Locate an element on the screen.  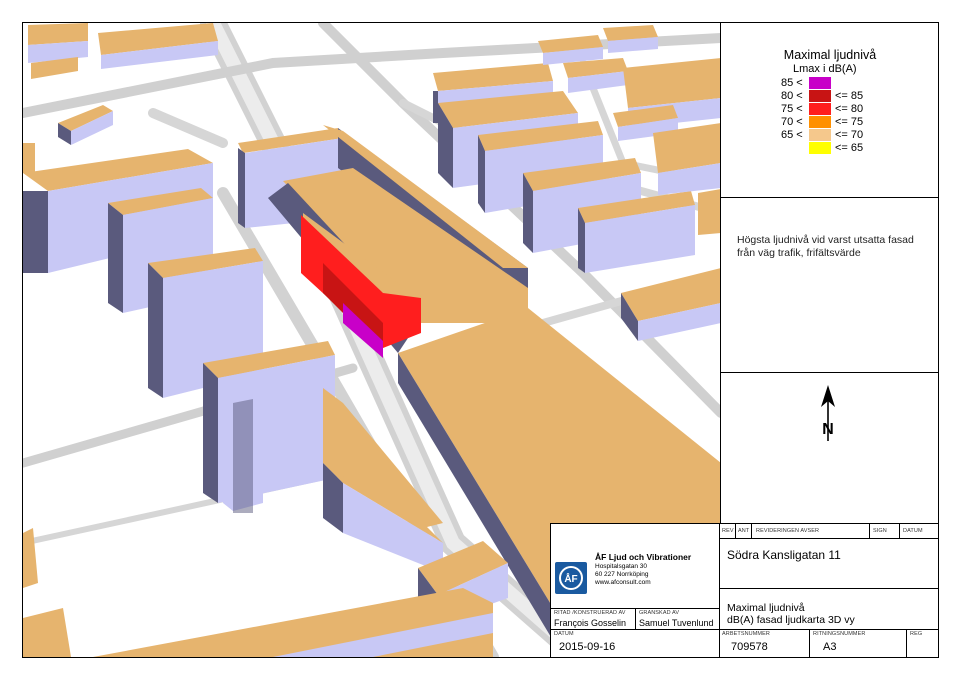
legend-row: 70 < <= 75 is located at coordinates (856, 122).